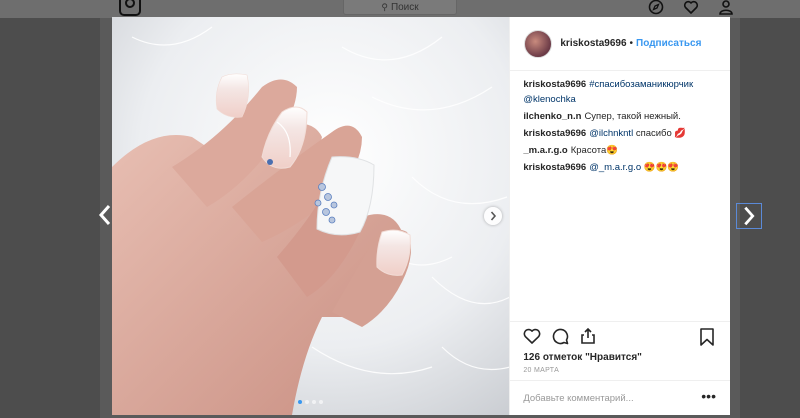 The image size is (800, 418). I want to click on search-icon: ⚲, so click(384, 7).